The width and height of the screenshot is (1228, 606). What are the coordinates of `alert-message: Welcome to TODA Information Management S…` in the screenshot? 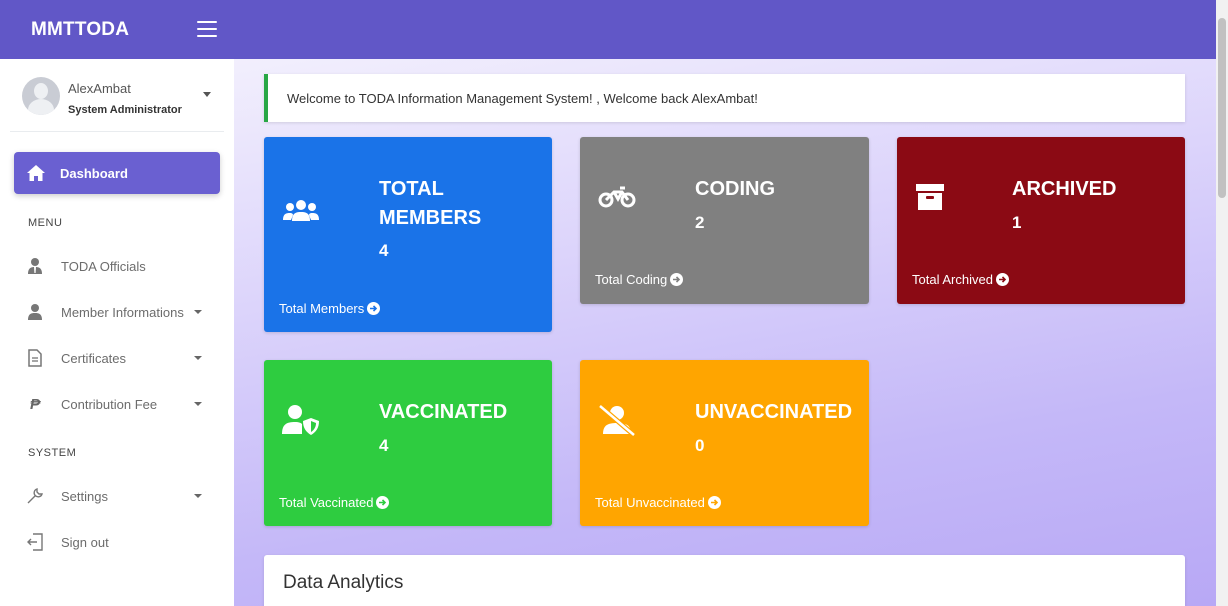 It's located at (522, 98).